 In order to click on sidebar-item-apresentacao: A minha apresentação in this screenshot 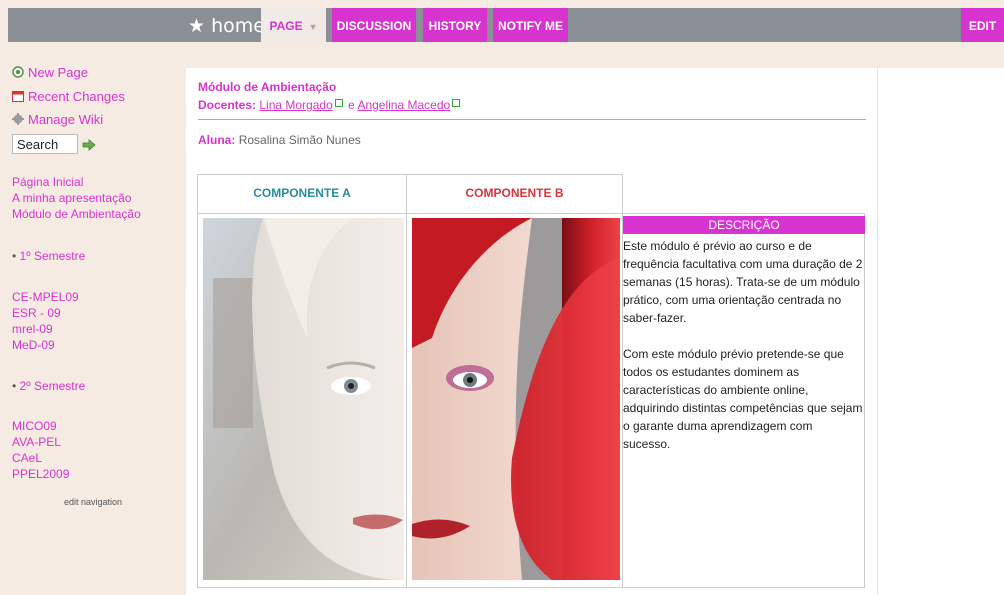, I will do `click(76, 198)`.